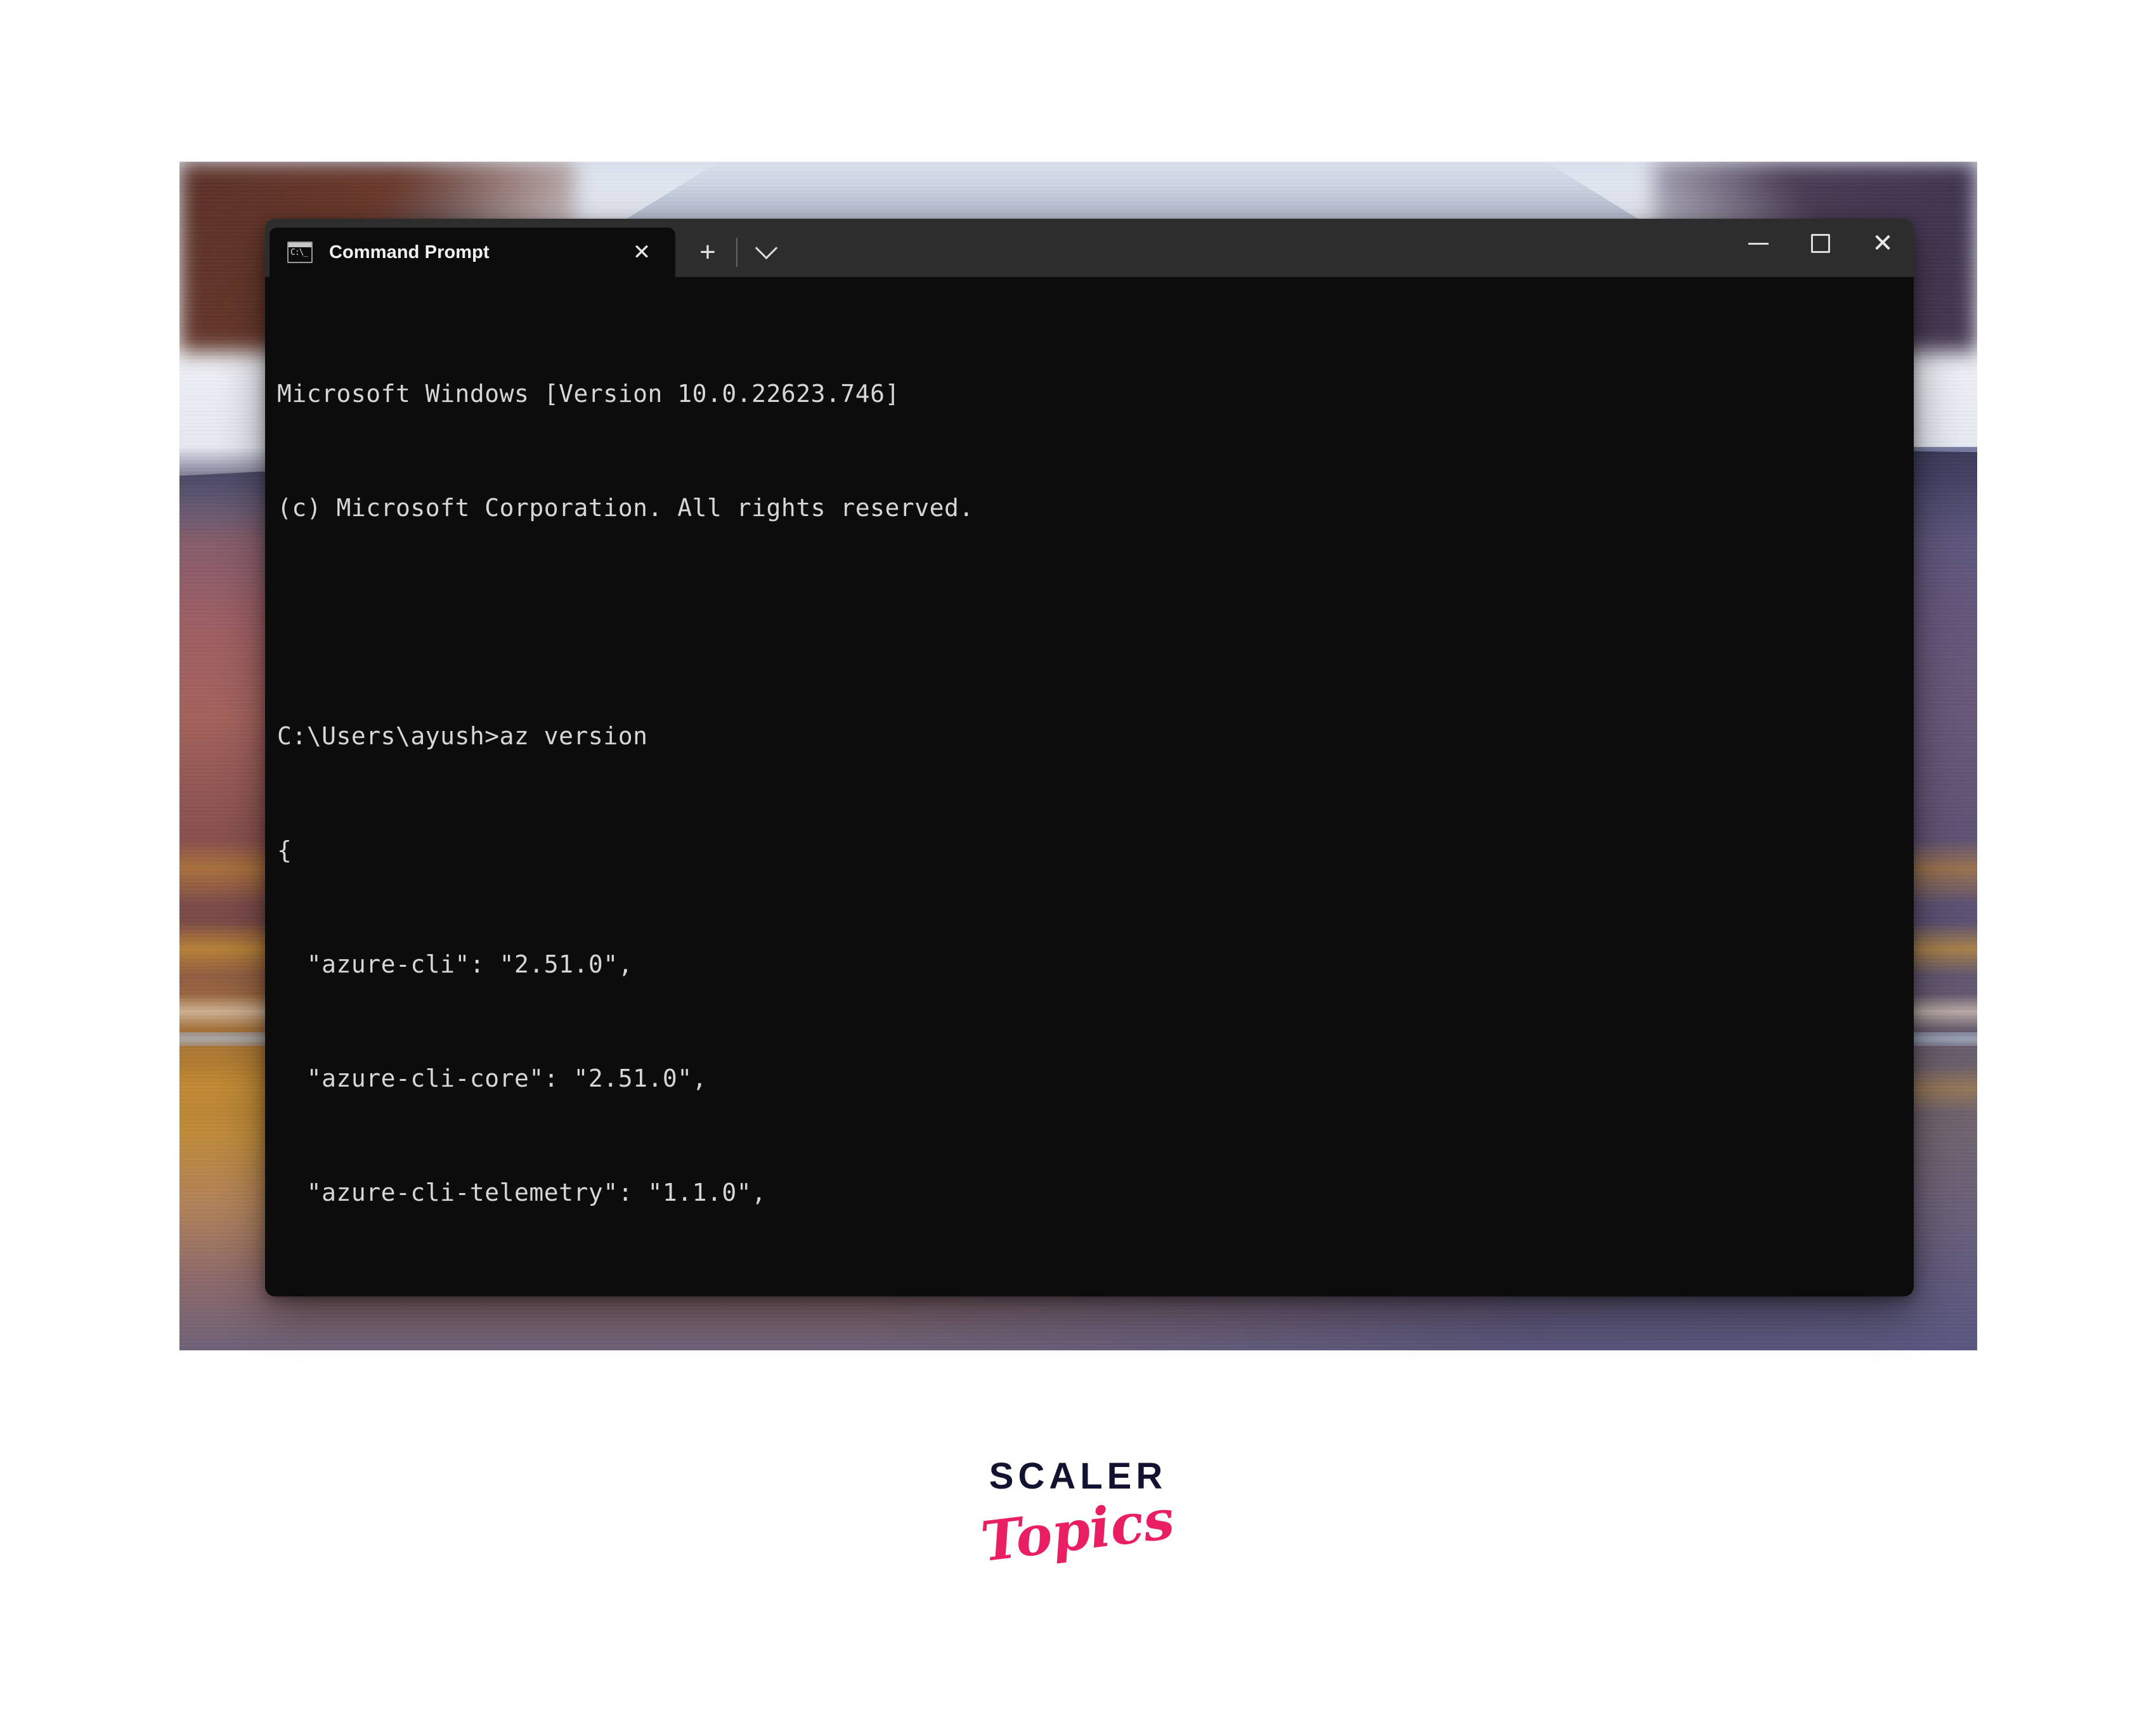  Describe the element at coordinates (455, 964) in the screenshot. I see `console-line: "azure-cli": "2.51.0",` at that location.